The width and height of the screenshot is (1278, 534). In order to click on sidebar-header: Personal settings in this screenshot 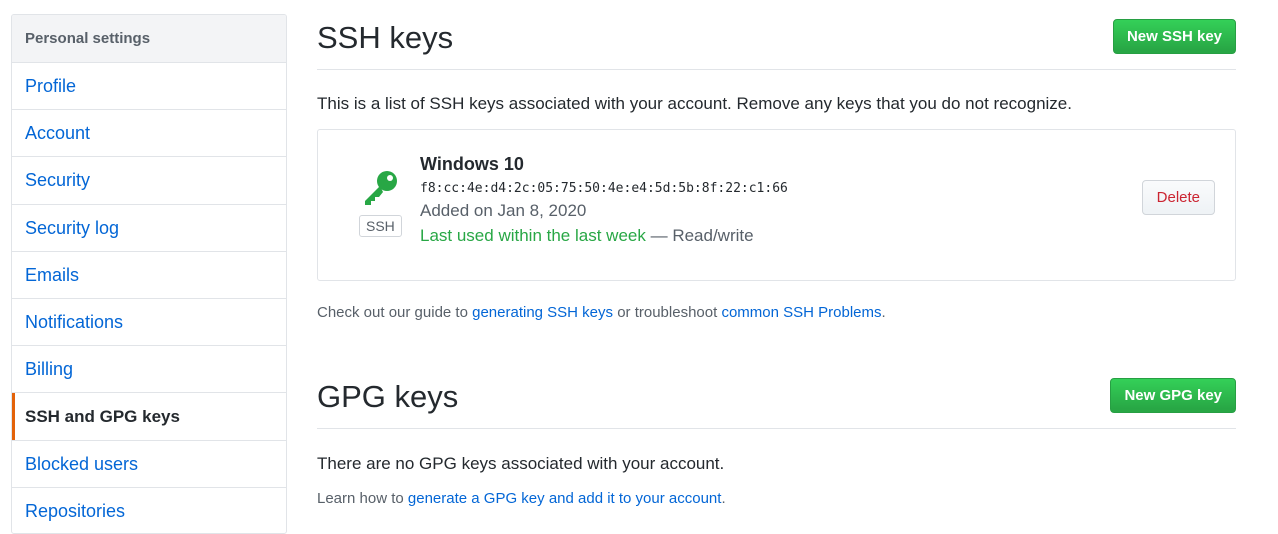, I will do `click(149, 39)`.